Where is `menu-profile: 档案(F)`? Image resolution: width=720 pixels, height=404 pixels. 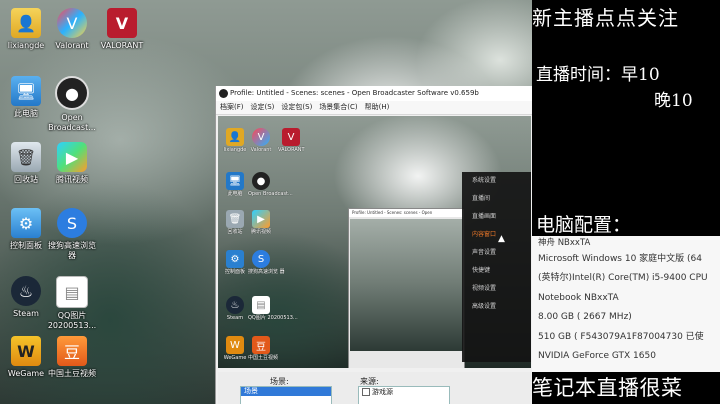 menu-profile: 档案(F) is located at coordinates (232, 107).